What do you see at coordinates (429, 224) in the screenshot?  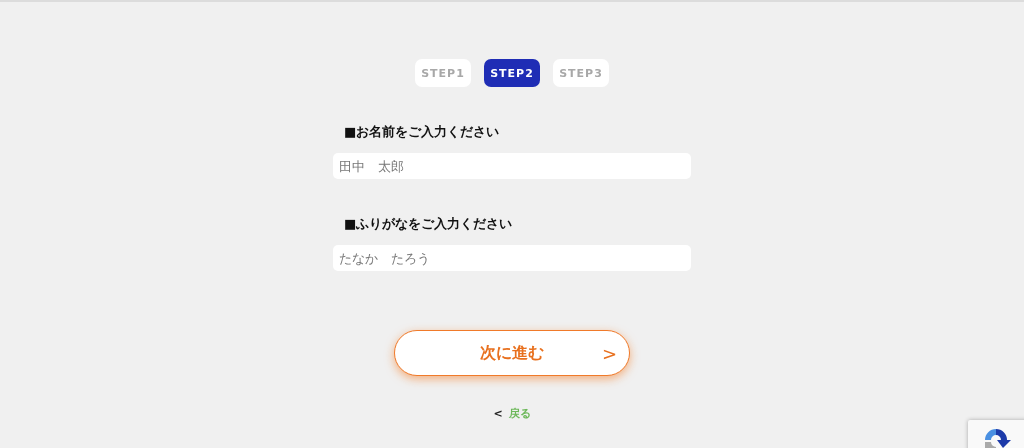 I see `field-label: ■ふりがなをご入力ください` at bounding box center [429, 224].